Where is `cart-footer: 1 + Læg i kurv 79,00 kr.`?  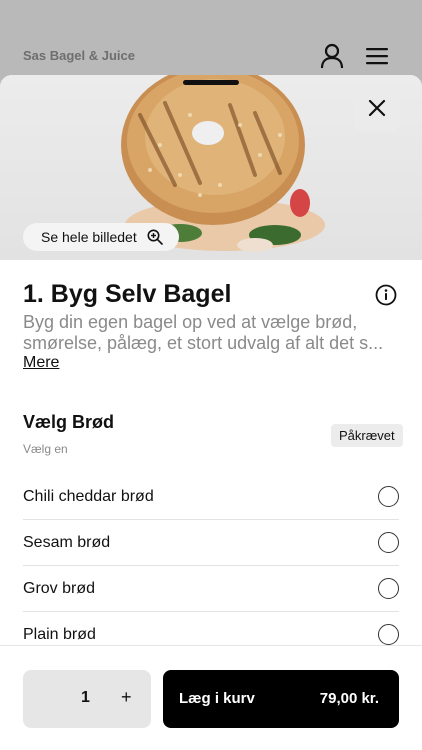
cart-footer: 1 + Læg i kurv 79,00 kr. is located at coordinates (211, 697).